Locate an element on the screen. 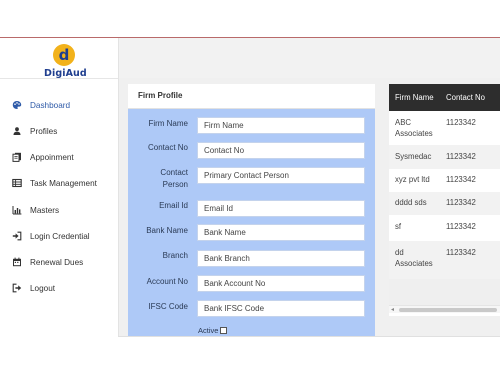  table-icon is located at coordinates (17, 183).